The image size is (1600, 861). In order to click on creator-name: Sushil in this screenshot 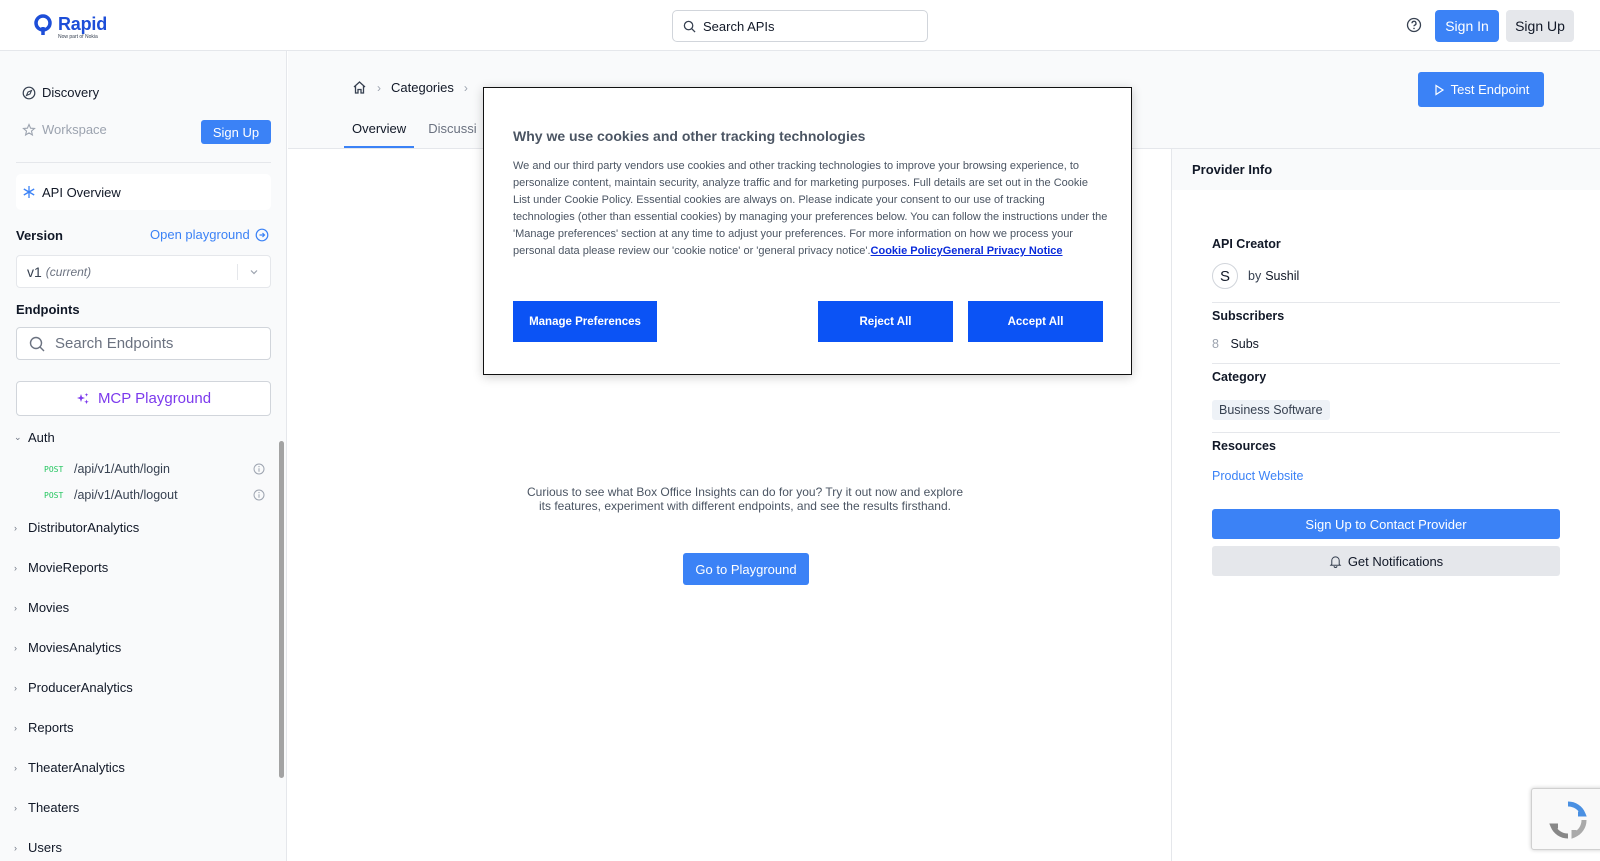, I will do `click(1282, 276)`.